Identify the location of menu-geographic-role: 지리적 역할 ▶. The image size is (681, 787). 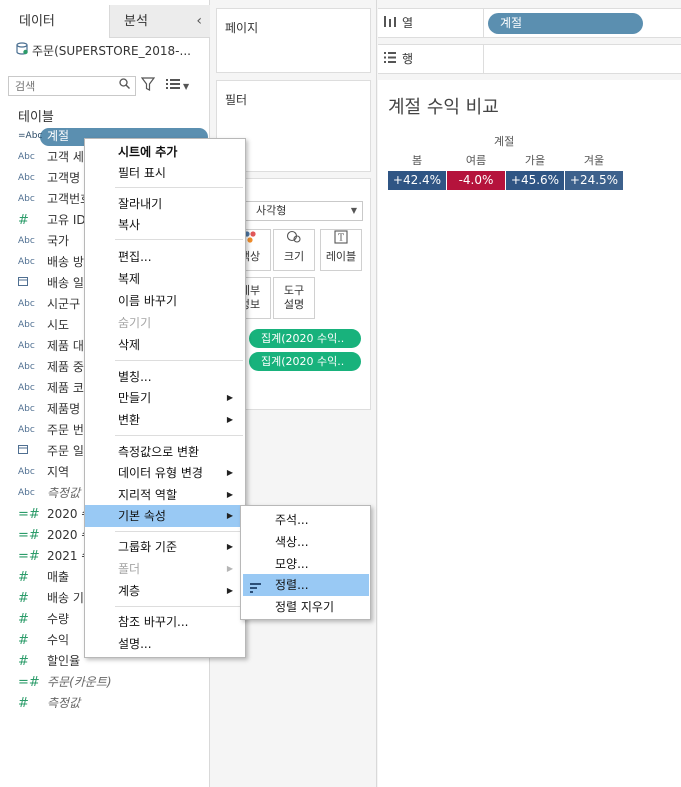
(165, 495).